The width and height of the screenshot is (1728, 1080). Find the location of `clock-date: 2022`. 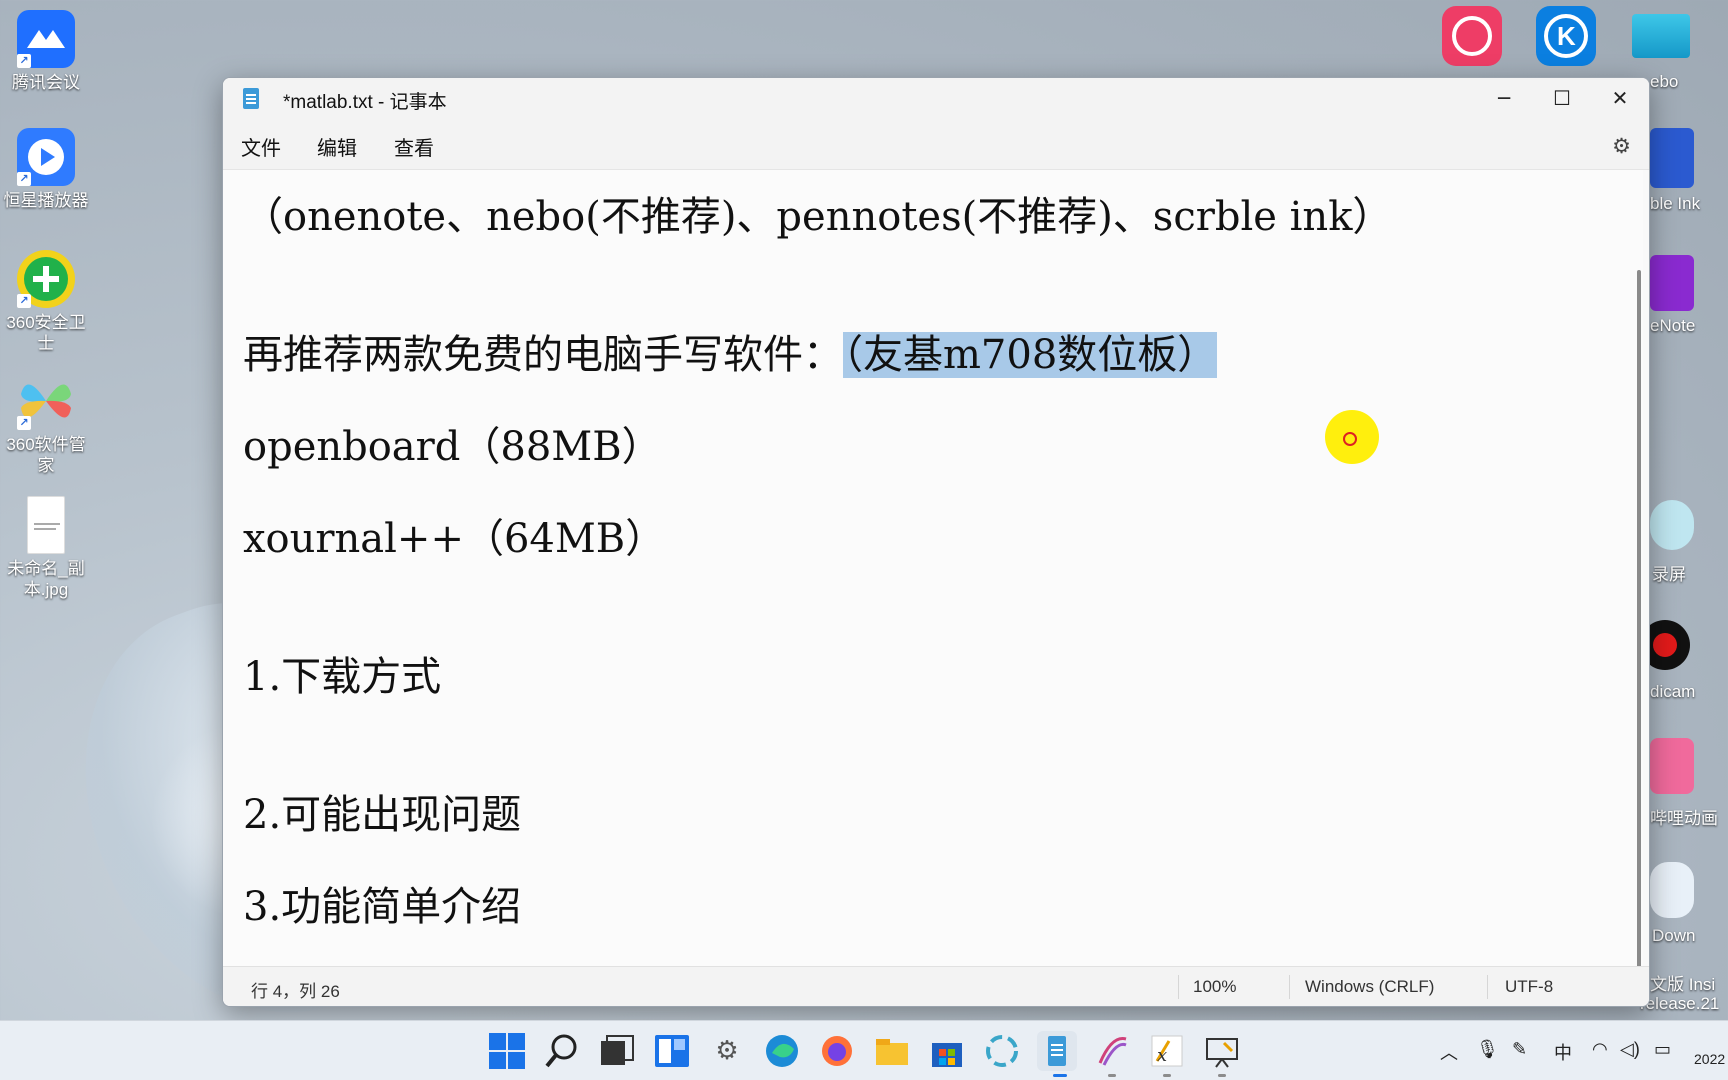

clock-date: 2022 is located at coordinates (1709, 1059).